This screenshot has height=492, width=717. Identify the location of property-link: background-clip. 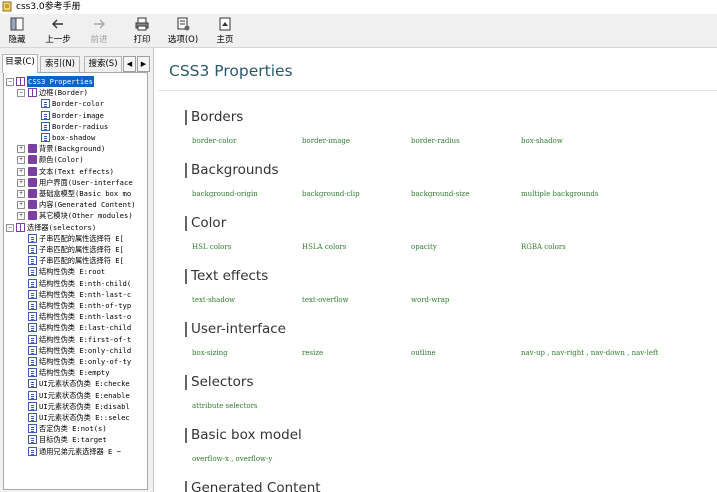
(331, 194).